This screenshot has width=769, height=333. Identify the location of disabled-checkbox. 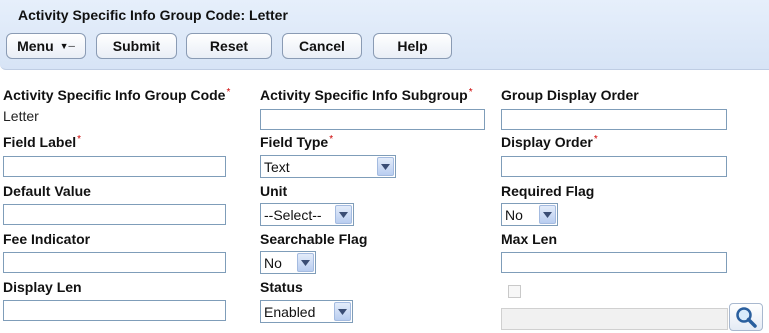
(514, 291).